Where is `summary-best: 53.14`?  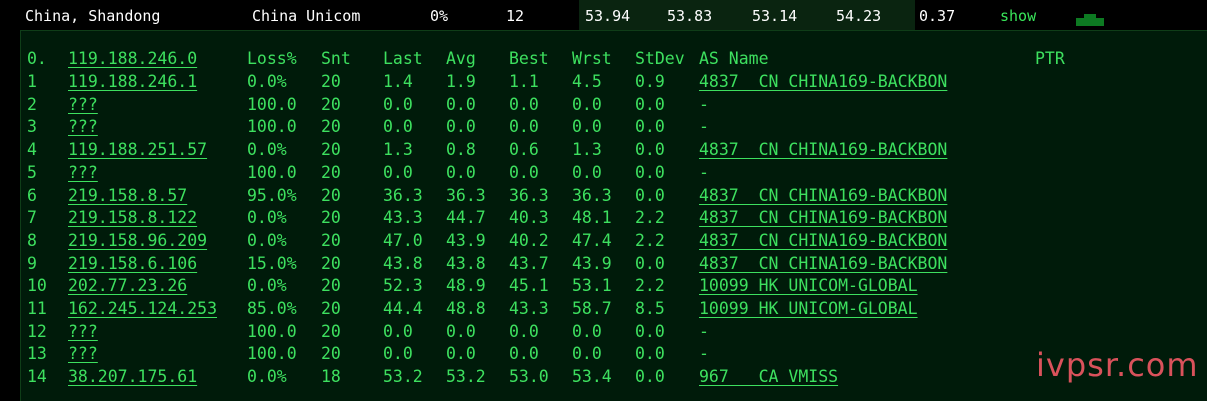
summary-best: 53.14 is located at coordinates (775, 16).